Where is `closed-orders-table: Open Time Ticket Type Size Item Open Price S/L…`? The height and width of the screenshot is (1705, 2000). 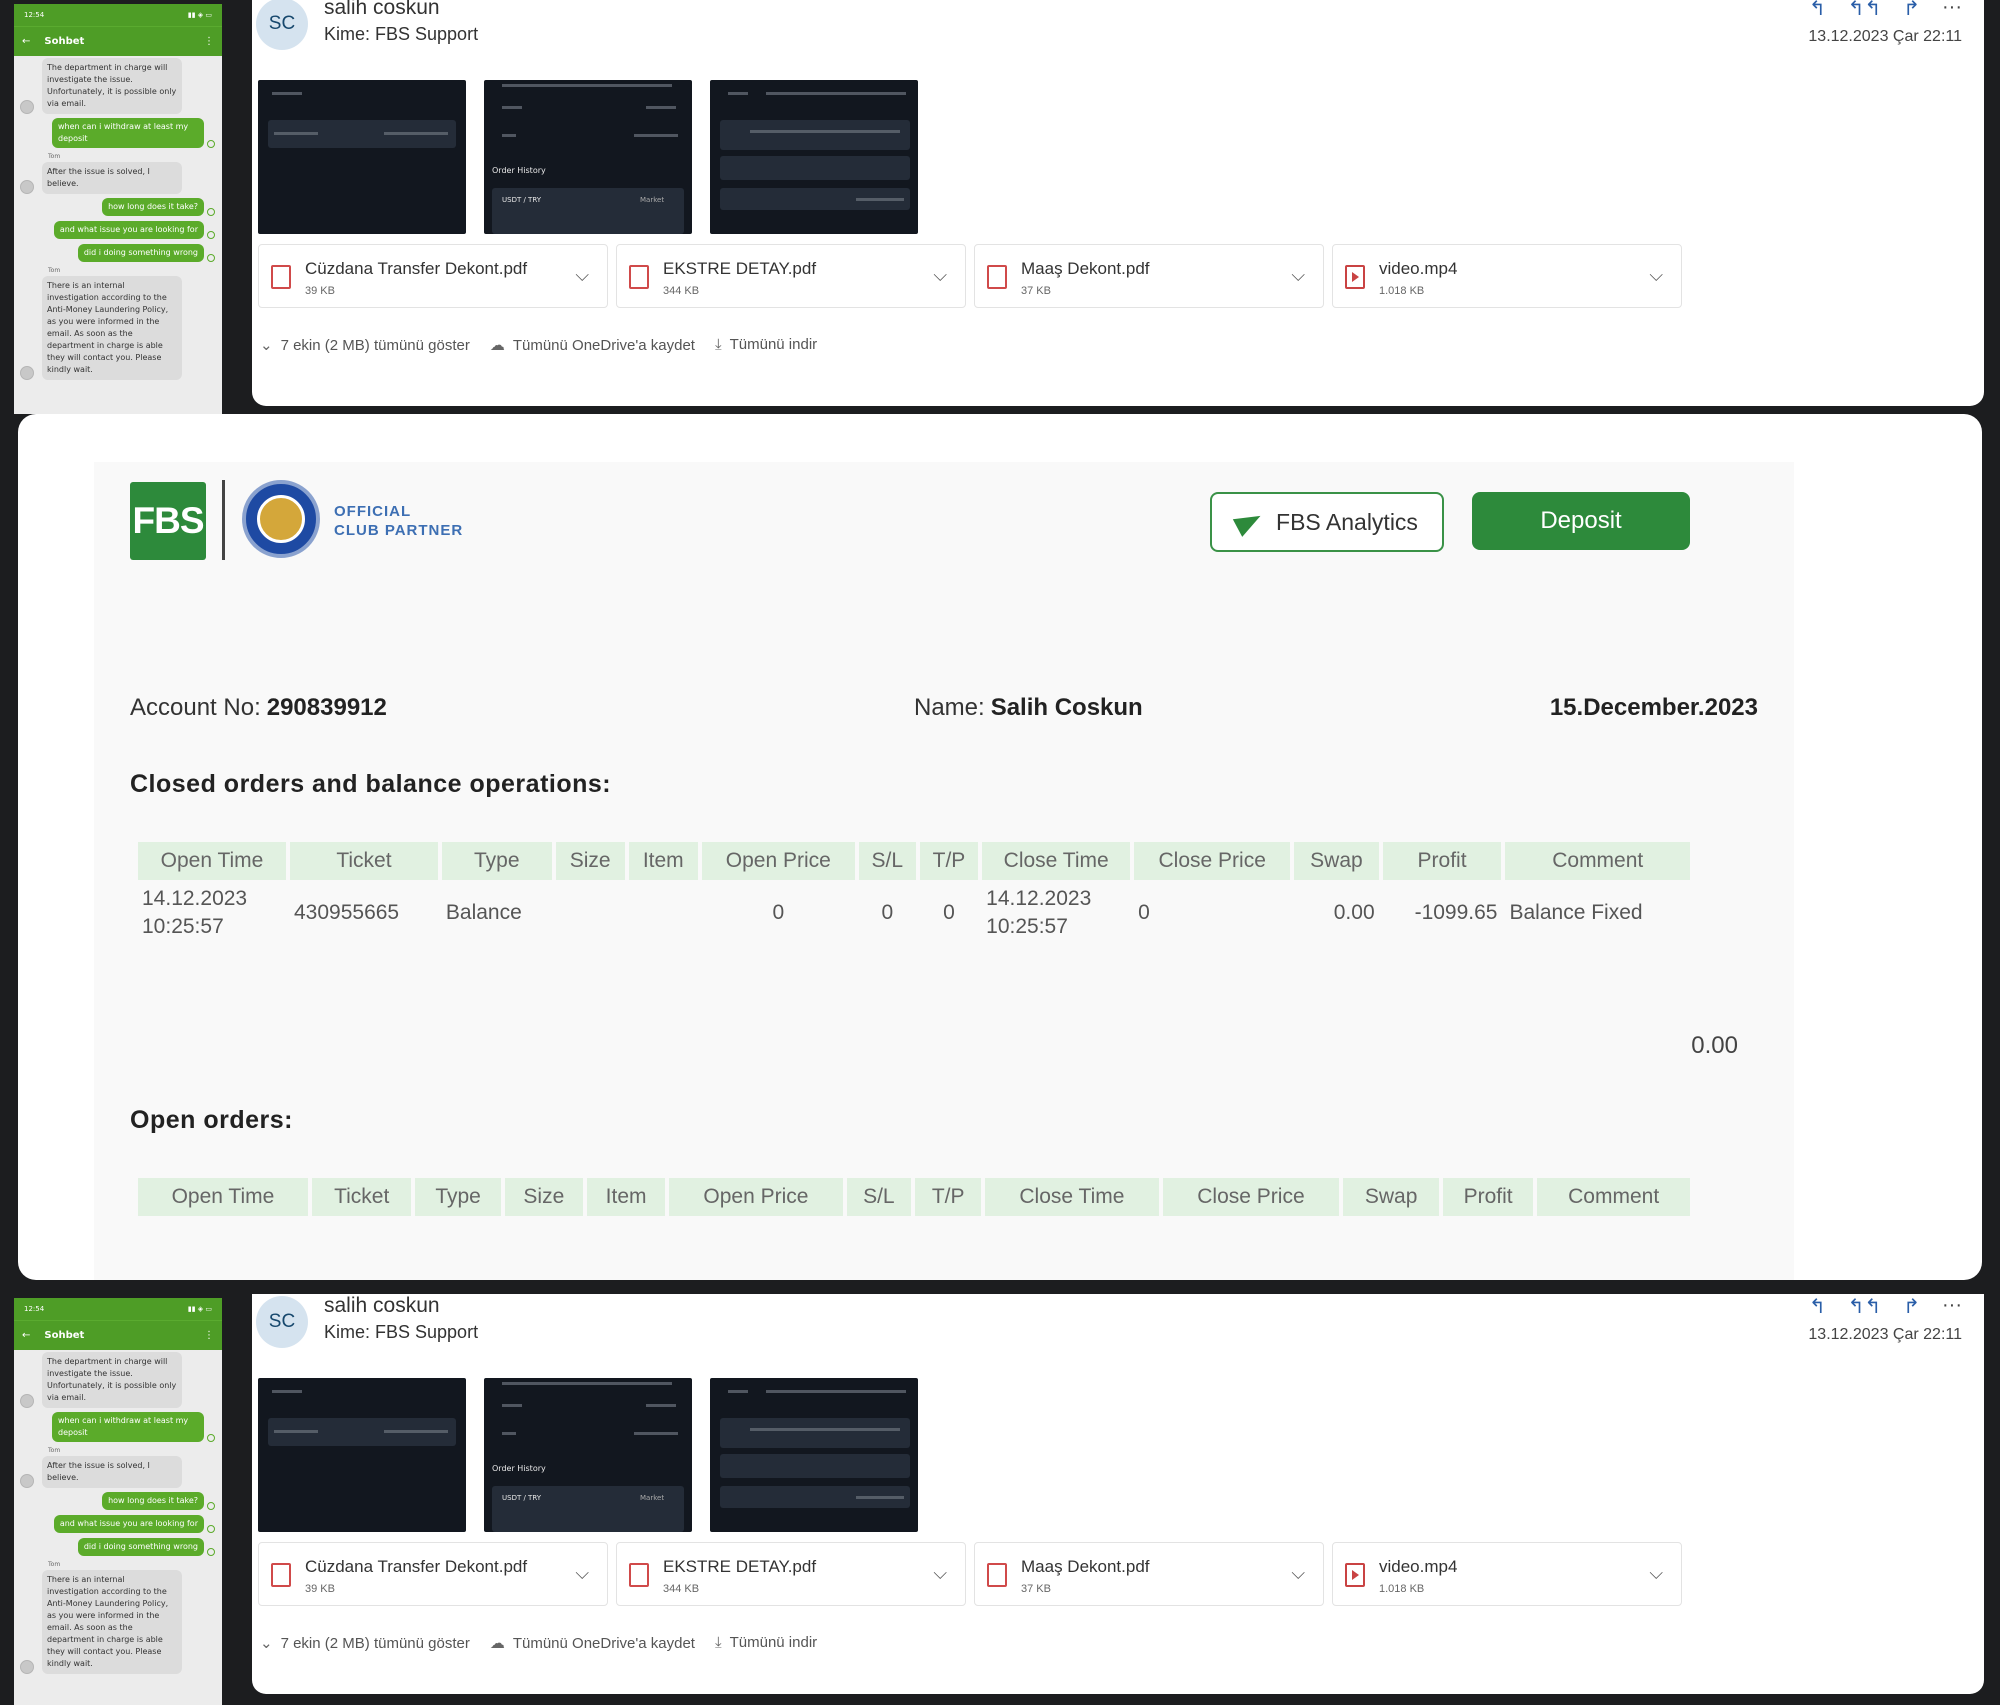
closed-orders-table: Open Time Ticket Type Size Item Open Price S/L… is located at coordinates (914, 894).